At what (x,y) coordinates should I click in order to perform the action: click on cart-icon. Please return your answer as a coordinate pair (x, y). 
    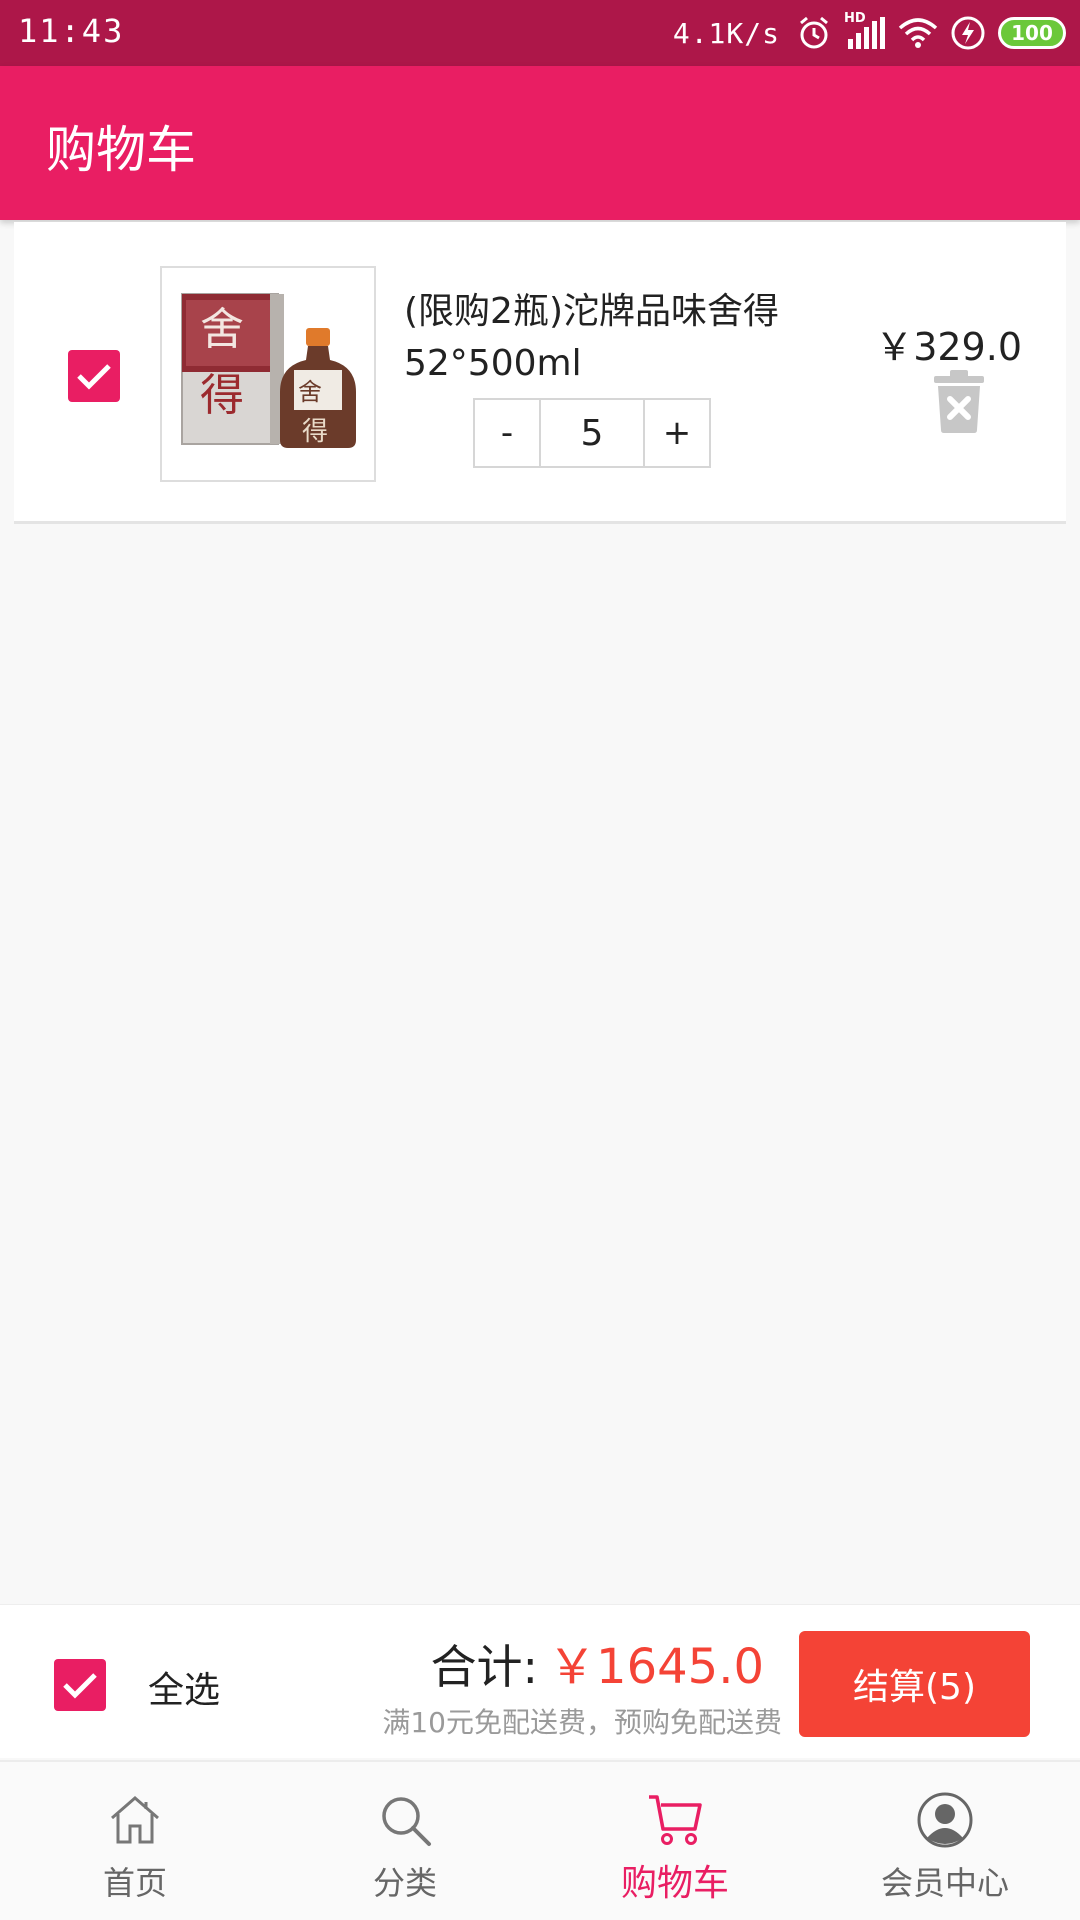
    Looking at the image, I should click on (675, 1820).